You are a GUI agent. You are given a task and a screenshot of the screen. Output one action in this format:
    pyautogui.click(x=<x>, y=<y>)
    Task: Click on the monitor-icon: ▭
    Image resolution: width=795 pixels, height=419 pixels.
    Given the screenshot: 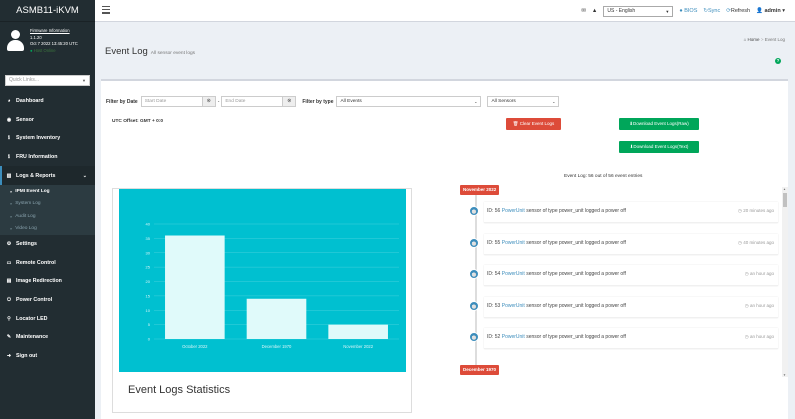 What is the action you would take?
    pyautogui.click(x=9, y=262)
    